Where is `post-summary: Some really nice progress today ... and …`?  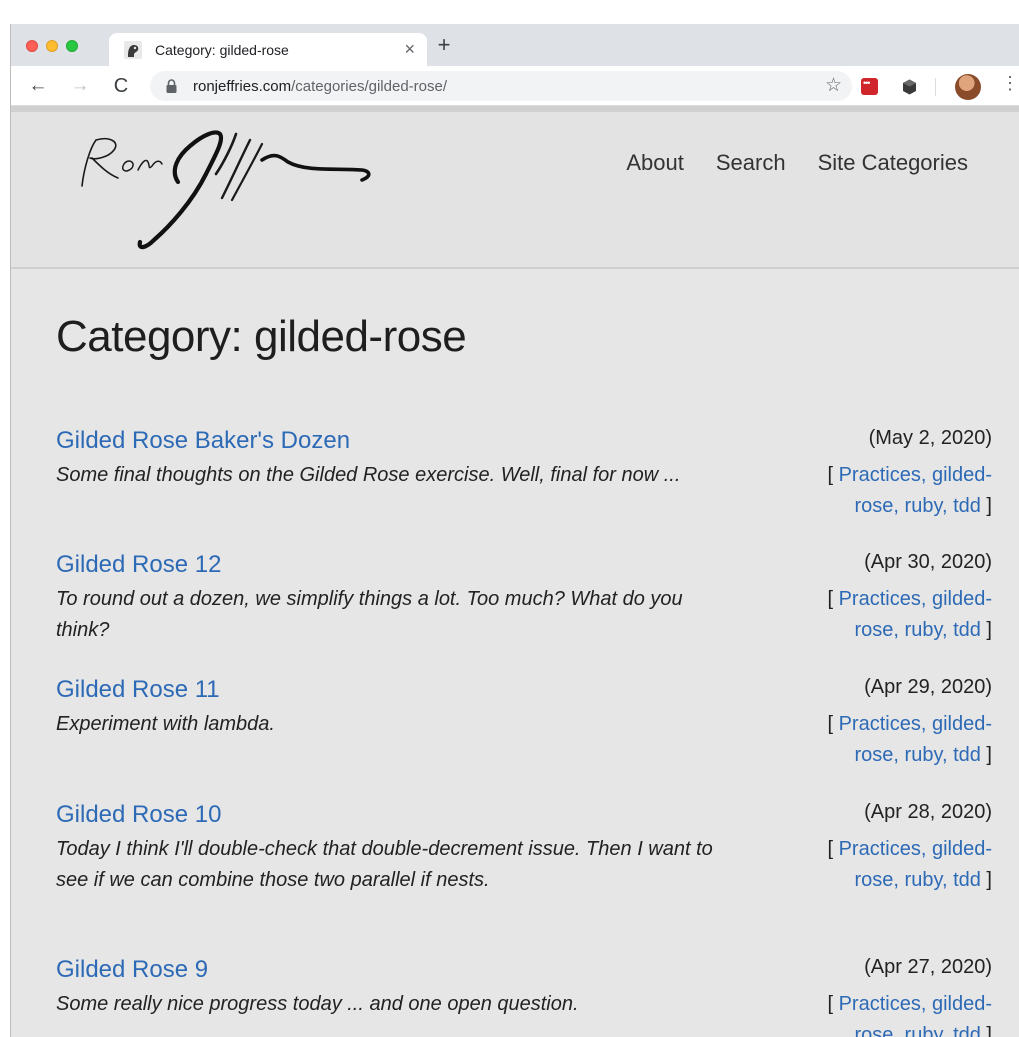 post-summary: Some really nice progress today ... and … is located at coordinates (317, 1004).